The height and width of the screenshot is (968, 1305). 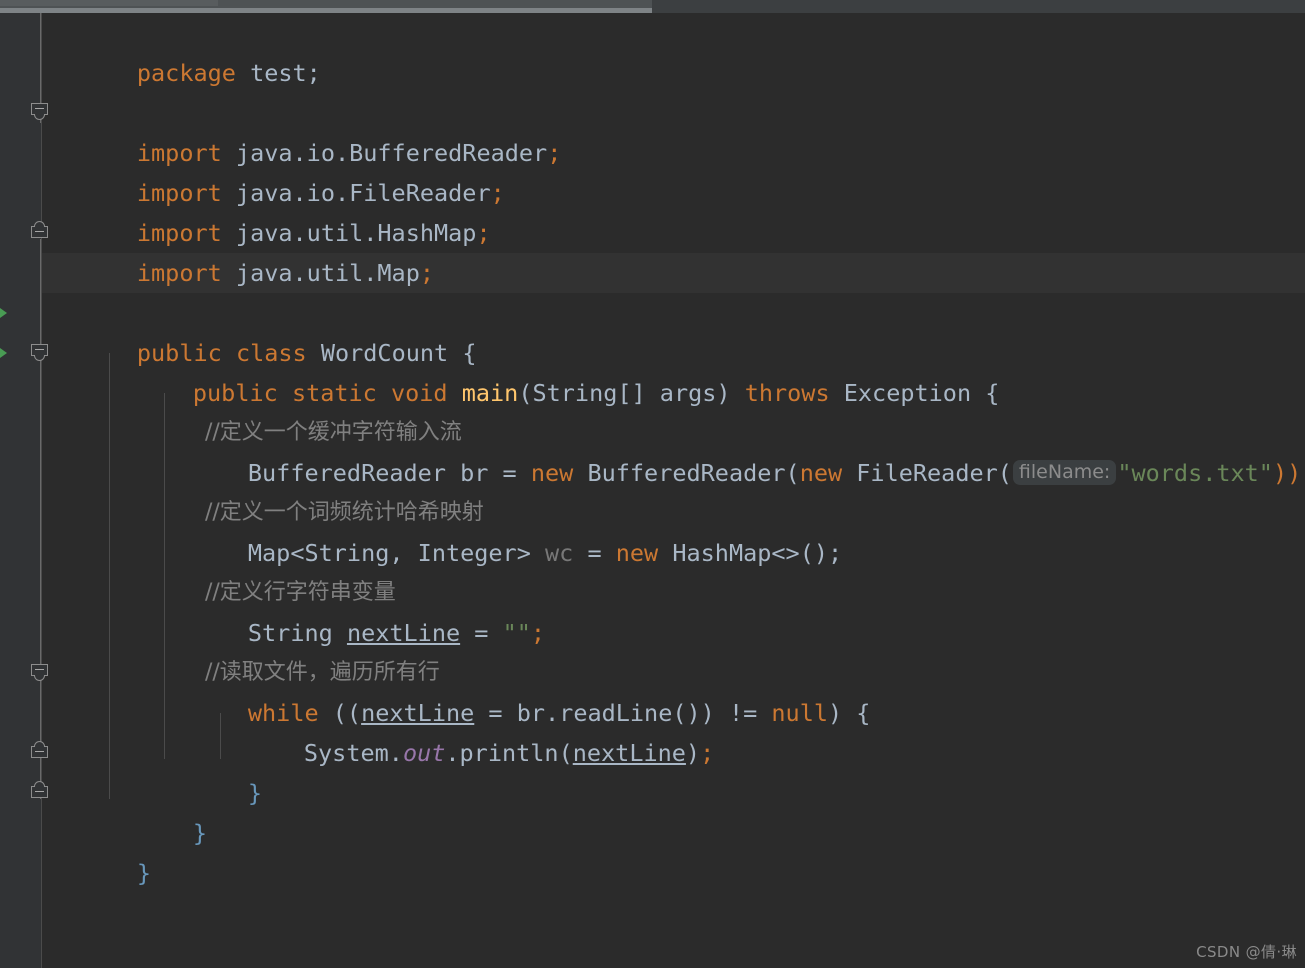 What do you see at coordinates (320, 273) in the screenshot?
I see `token-import-map: java.util.Map` at bounding box center [320, 273].